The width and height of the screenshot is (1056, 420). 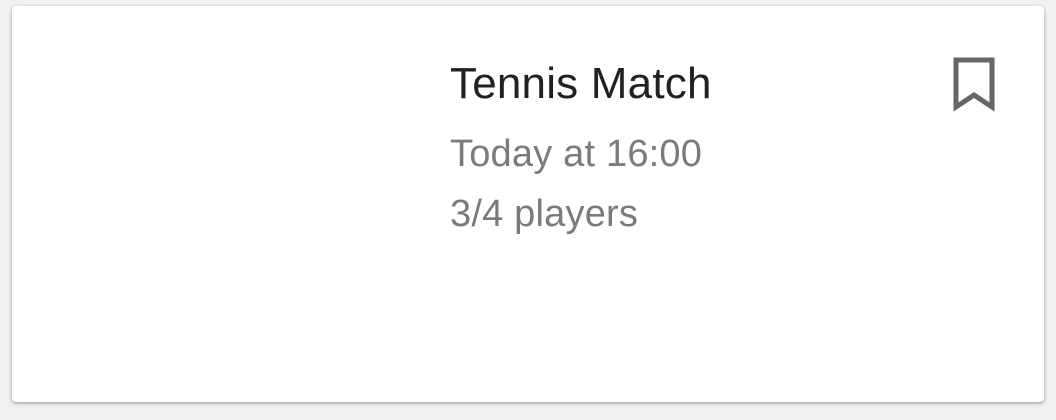 What do you see at coordinates (581, 83) in the screenshot?
I see `event-title: Tennis Match` at bounding box center [581, 83].